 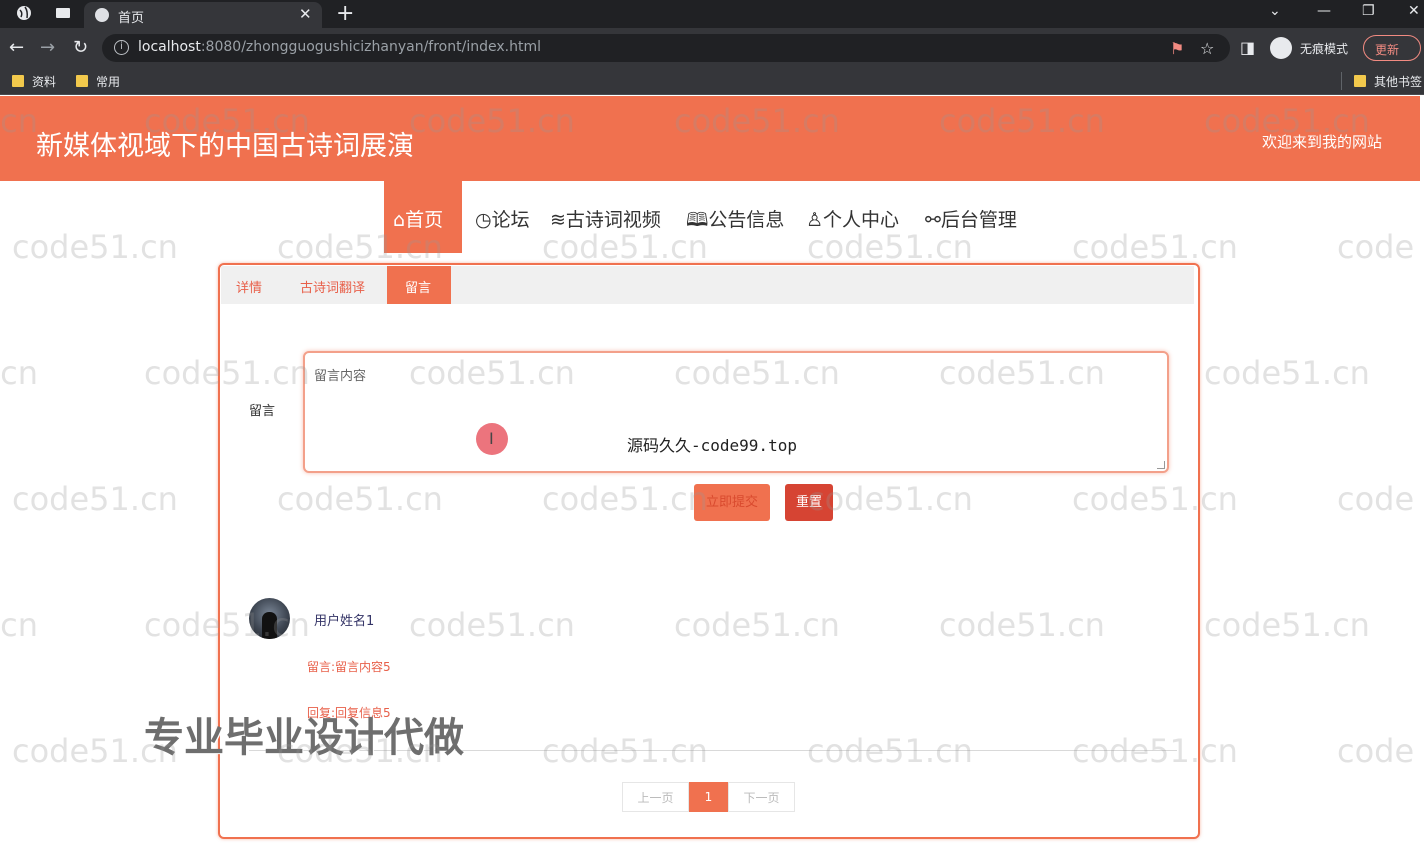 What do you see at coordinates (1281, 48) in the screenshot?
I see `incognito-icon` at bounding box center [1281, 48].